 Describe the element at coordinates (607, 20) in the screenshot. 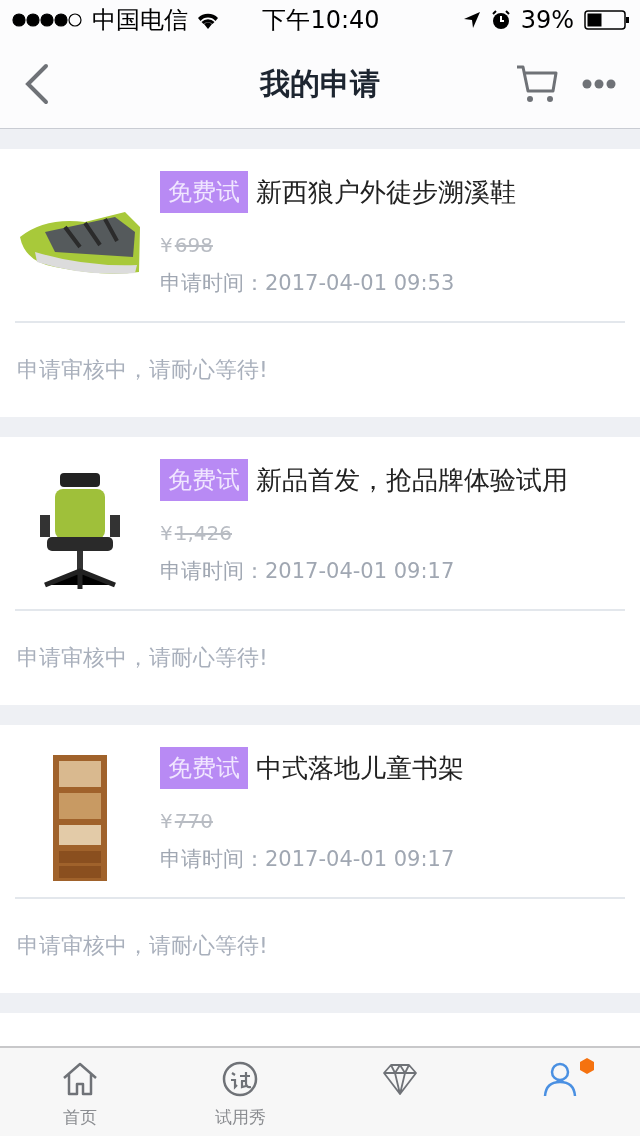

I see `battery-icon` at that location.